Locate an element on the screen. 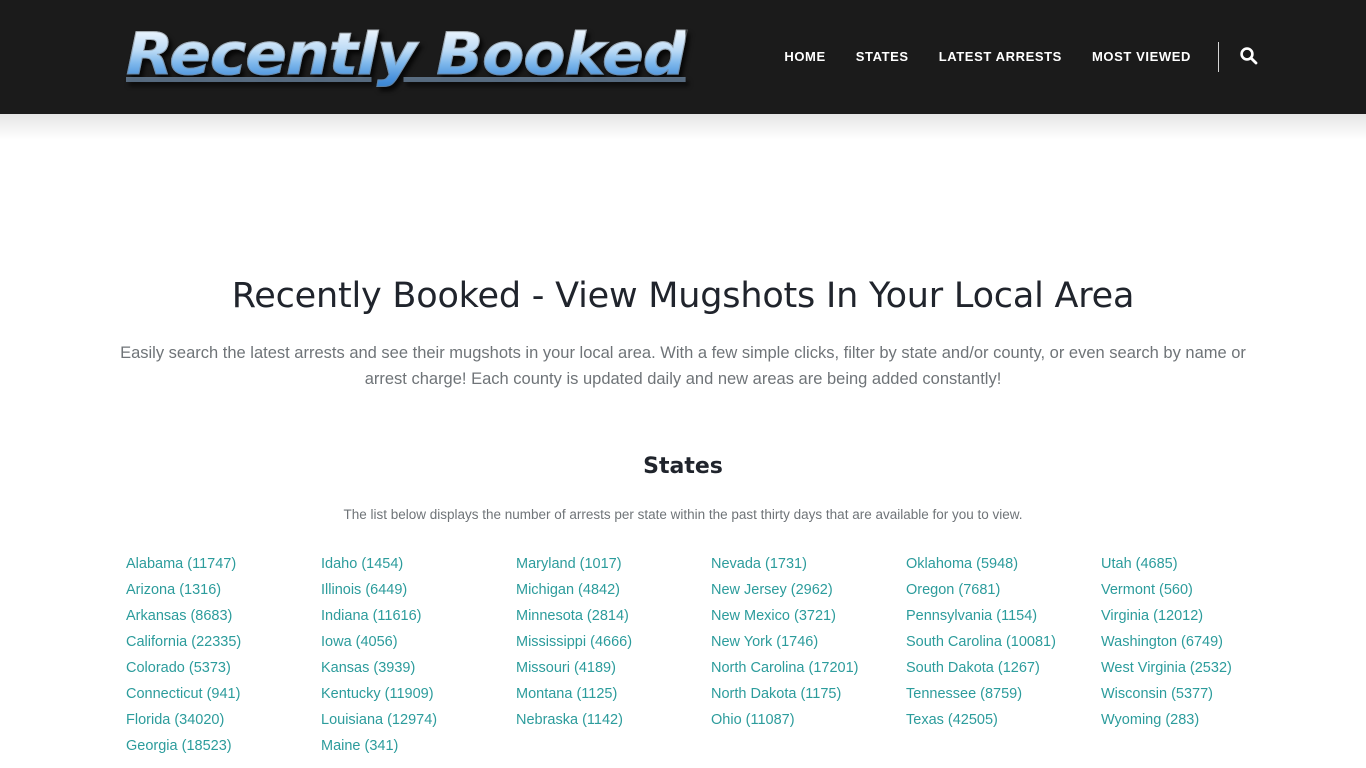 The height and width of the screenshot is (768, 1366). nav-item-home: HOME is located at coordinates (804, 57).